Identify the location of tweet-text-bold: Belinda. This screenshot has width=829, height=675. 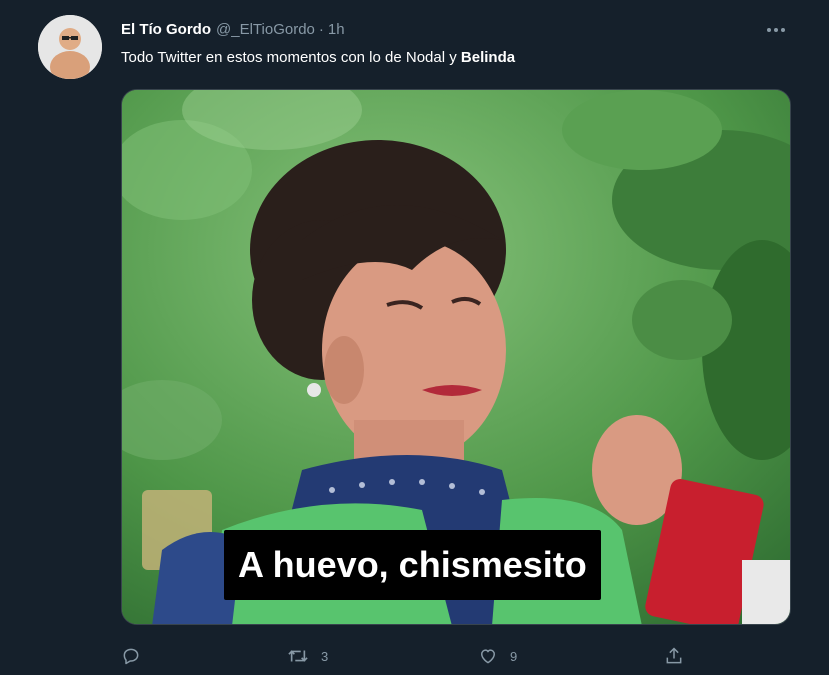
(488, 57).